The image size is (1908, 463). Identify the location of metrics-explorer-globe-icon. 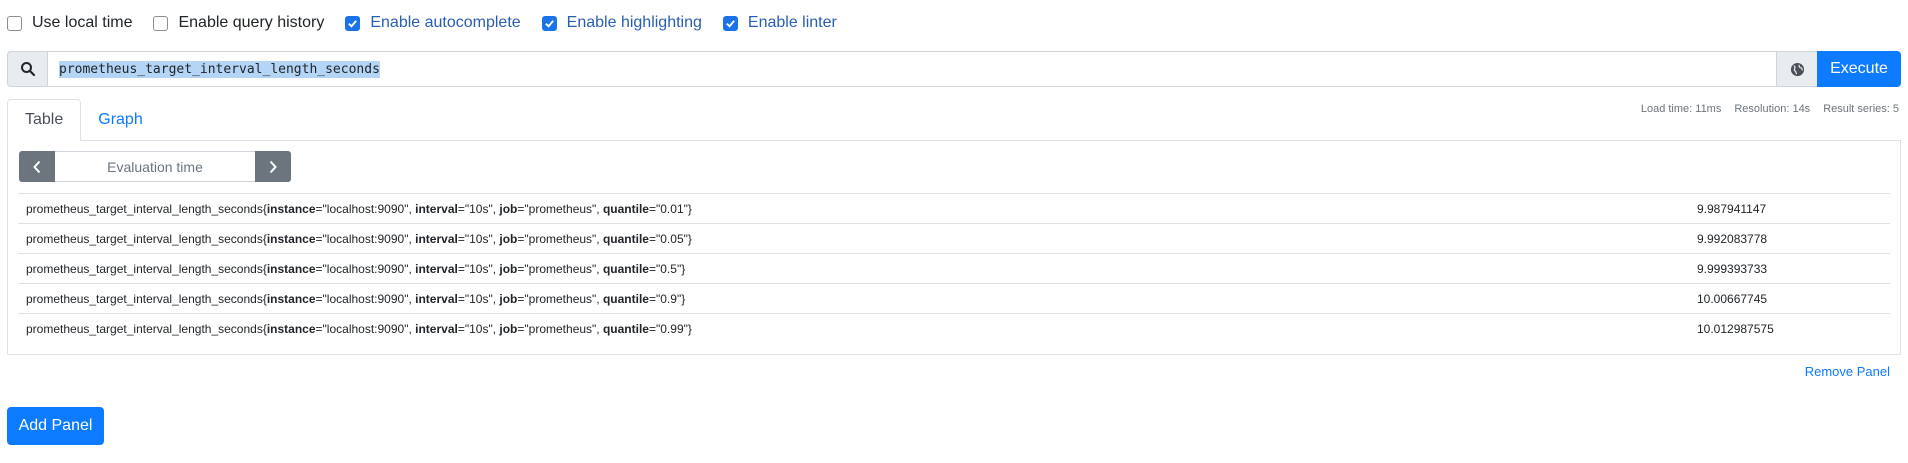
(1797, 69).